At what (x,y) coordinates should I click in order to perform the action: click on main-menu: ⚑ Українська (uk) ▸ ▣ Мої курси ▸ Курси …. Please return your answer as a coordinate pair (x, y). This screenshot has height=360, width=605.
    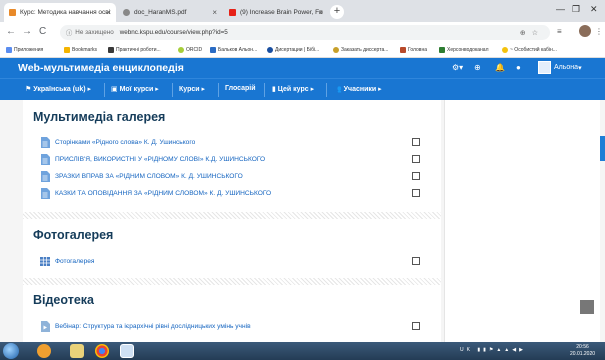
    Looking at the image, I should click on (302, 89).